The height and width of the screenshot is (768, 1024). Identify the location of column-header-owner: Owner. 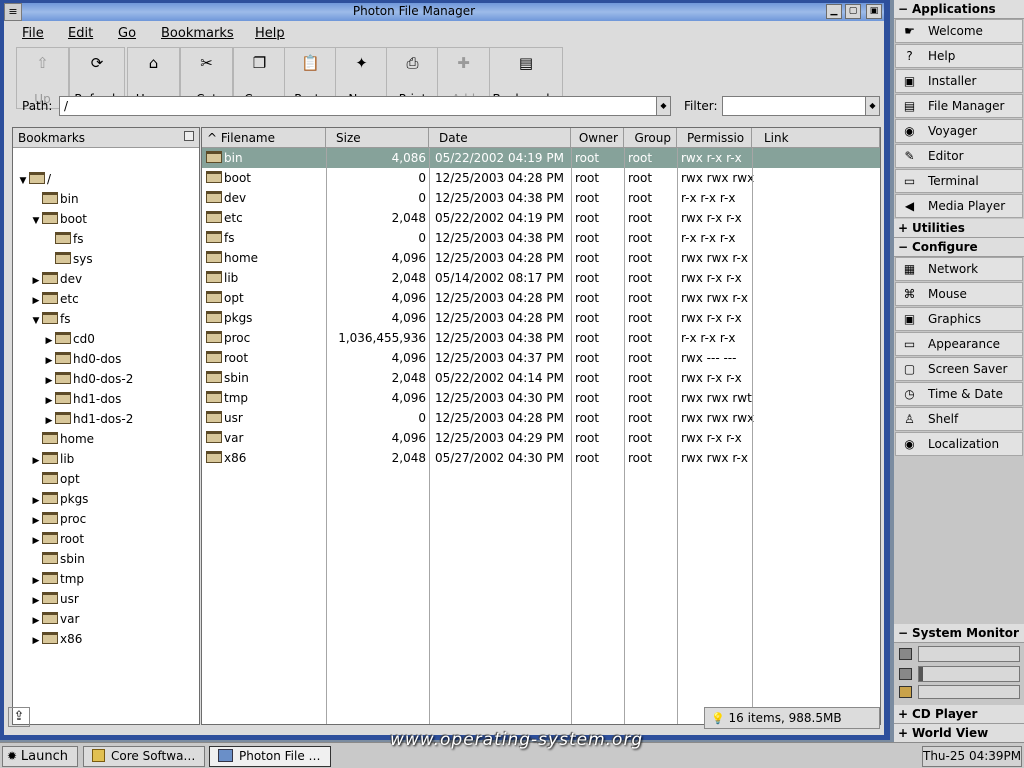
(597, 138).